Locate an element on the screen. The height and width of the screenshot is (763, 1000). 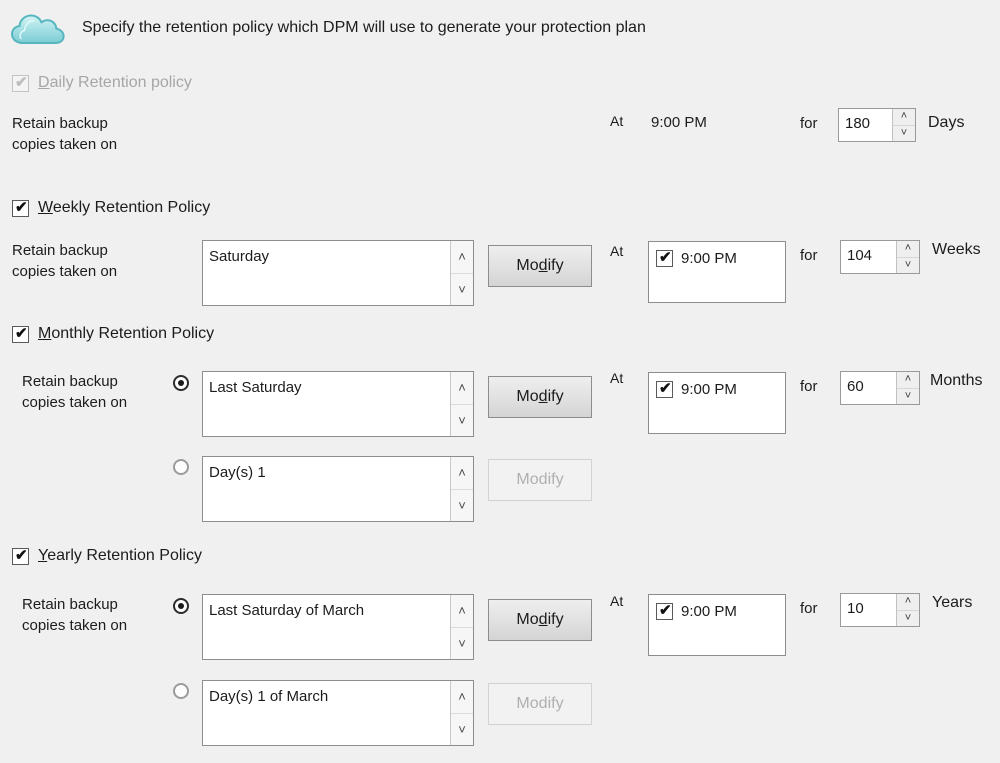
timebox-yearly: ✔ 9:00 PM is located at coordinates (717, 625).